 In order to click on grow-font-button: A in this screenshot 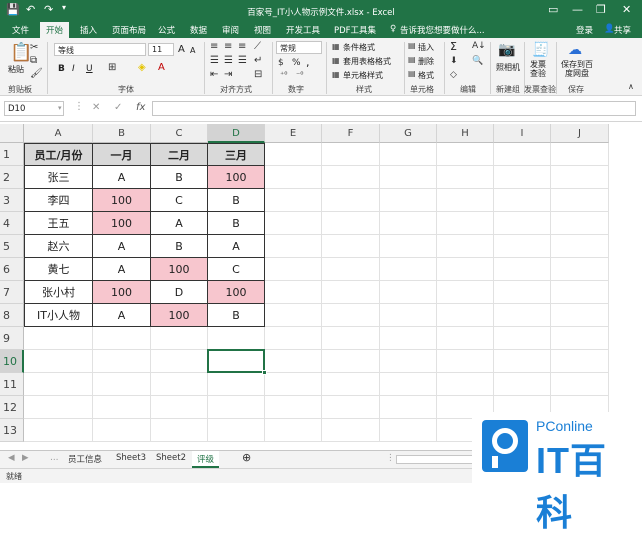, I will do `click(181, 49)`.